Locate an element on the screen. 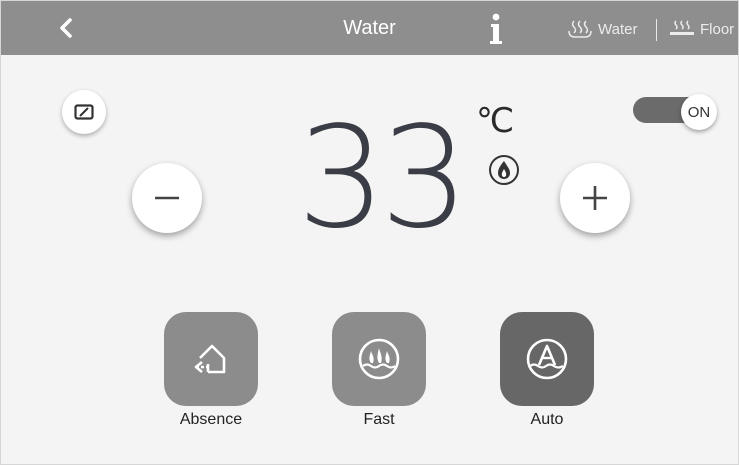  auto-label: Auto is located at coordinates (547, 419).